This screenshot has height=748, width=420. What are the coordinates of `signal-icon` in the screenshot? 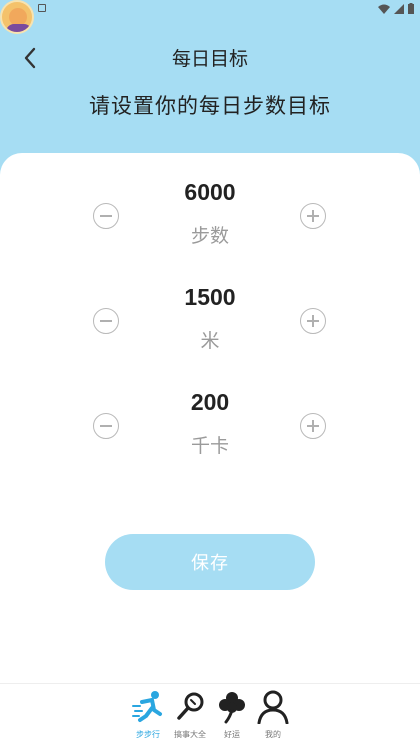 It's located at (399, 8).